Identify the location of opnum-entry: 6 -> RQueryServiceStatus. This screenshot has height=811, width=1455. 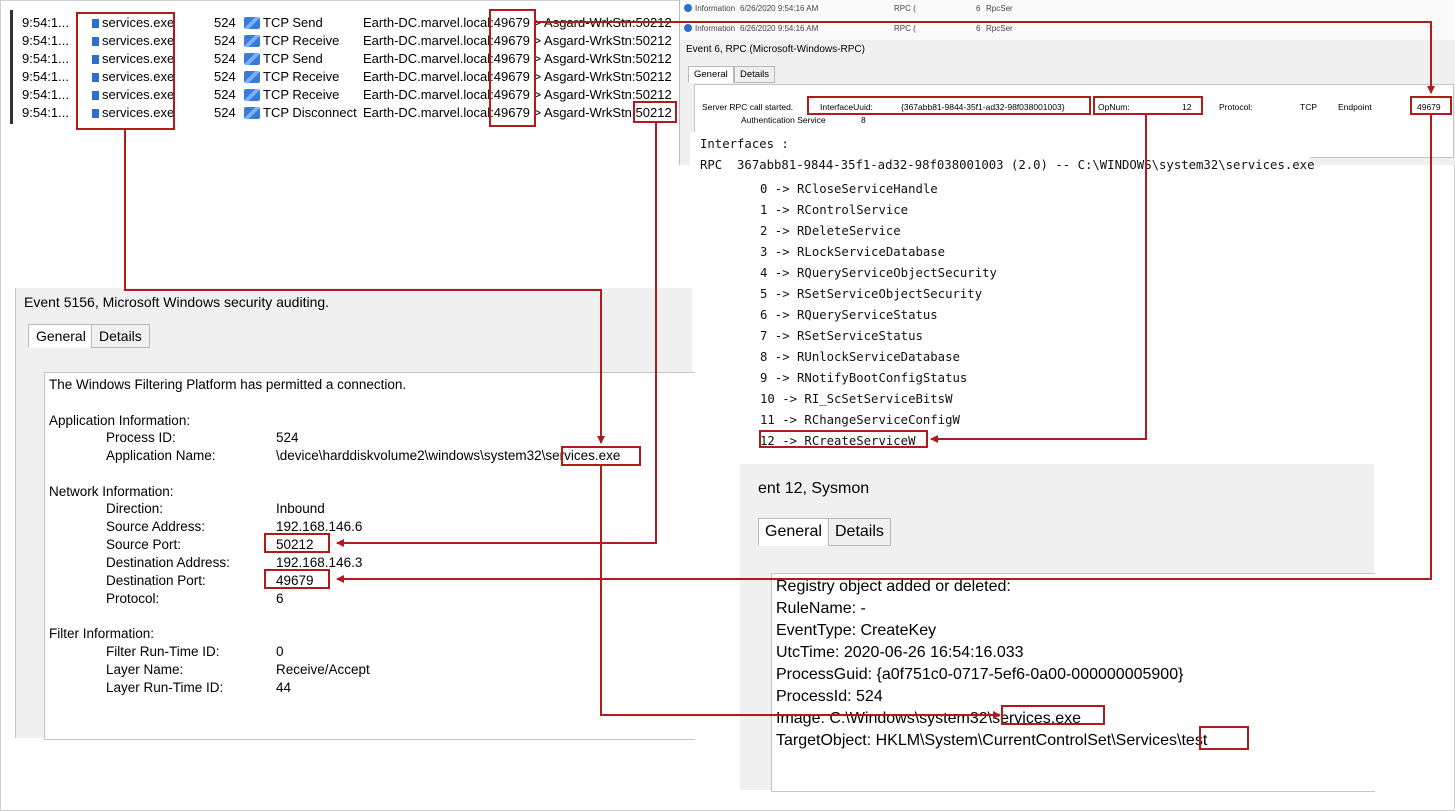
(849, 315).